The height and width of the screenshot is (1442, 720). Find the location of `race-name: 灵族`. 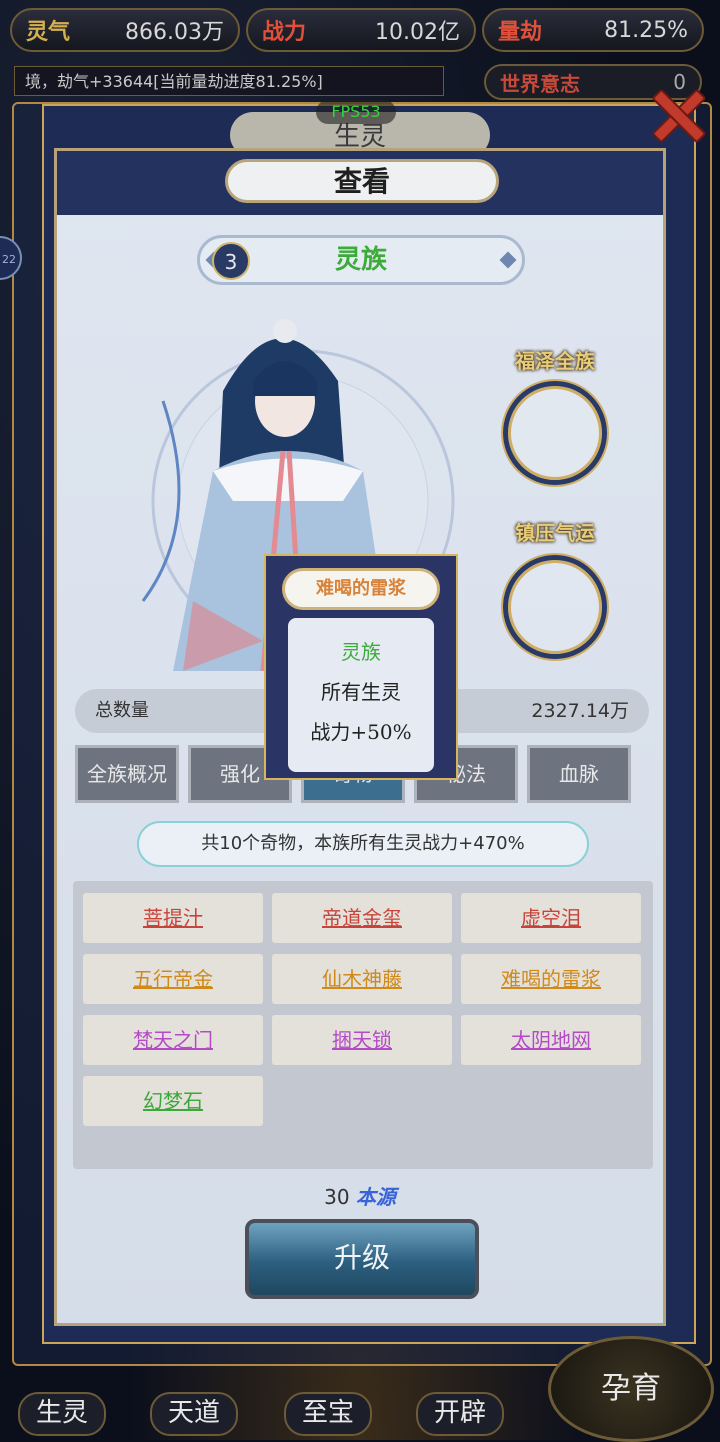

race-name: 灵族 is located at coordinates (360, 260).